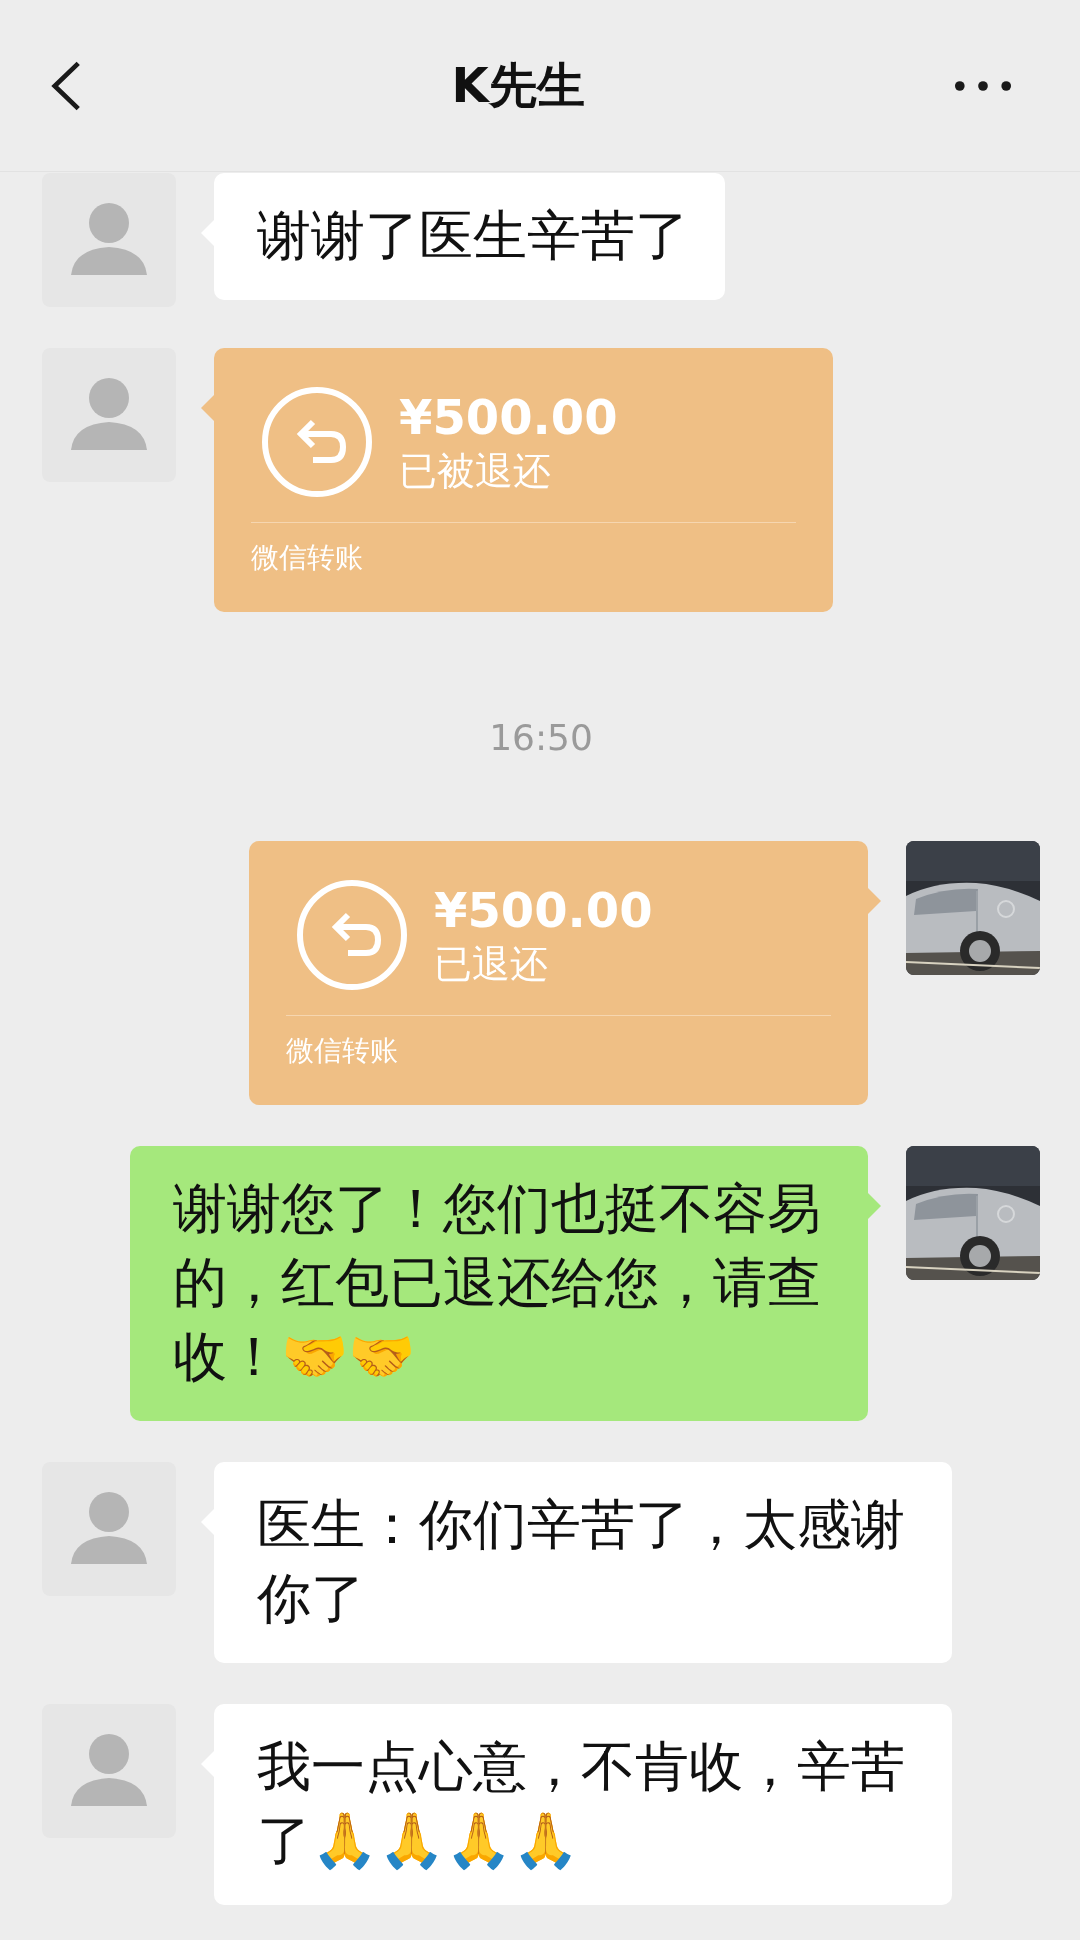  I want to click on message-text: 谢谢您了！您们也挺不容易的，红包已退还给您，请查收！🤝🤝, so click(497, 1282).